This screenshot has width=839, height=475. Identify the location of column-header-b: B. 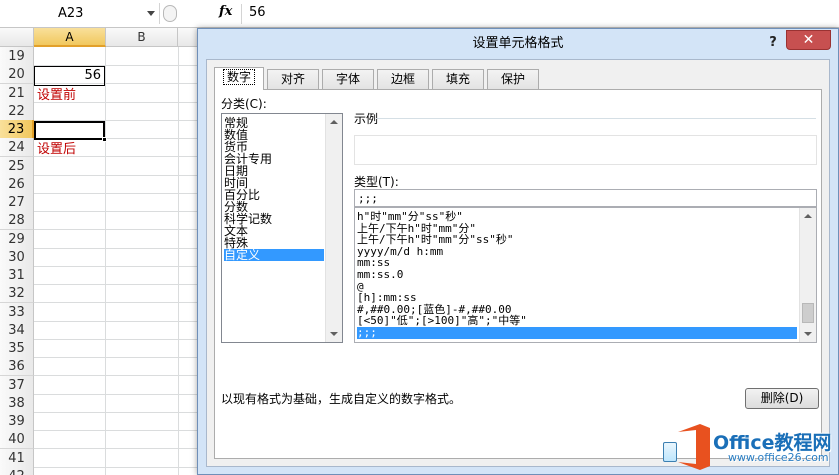
(142, 37).